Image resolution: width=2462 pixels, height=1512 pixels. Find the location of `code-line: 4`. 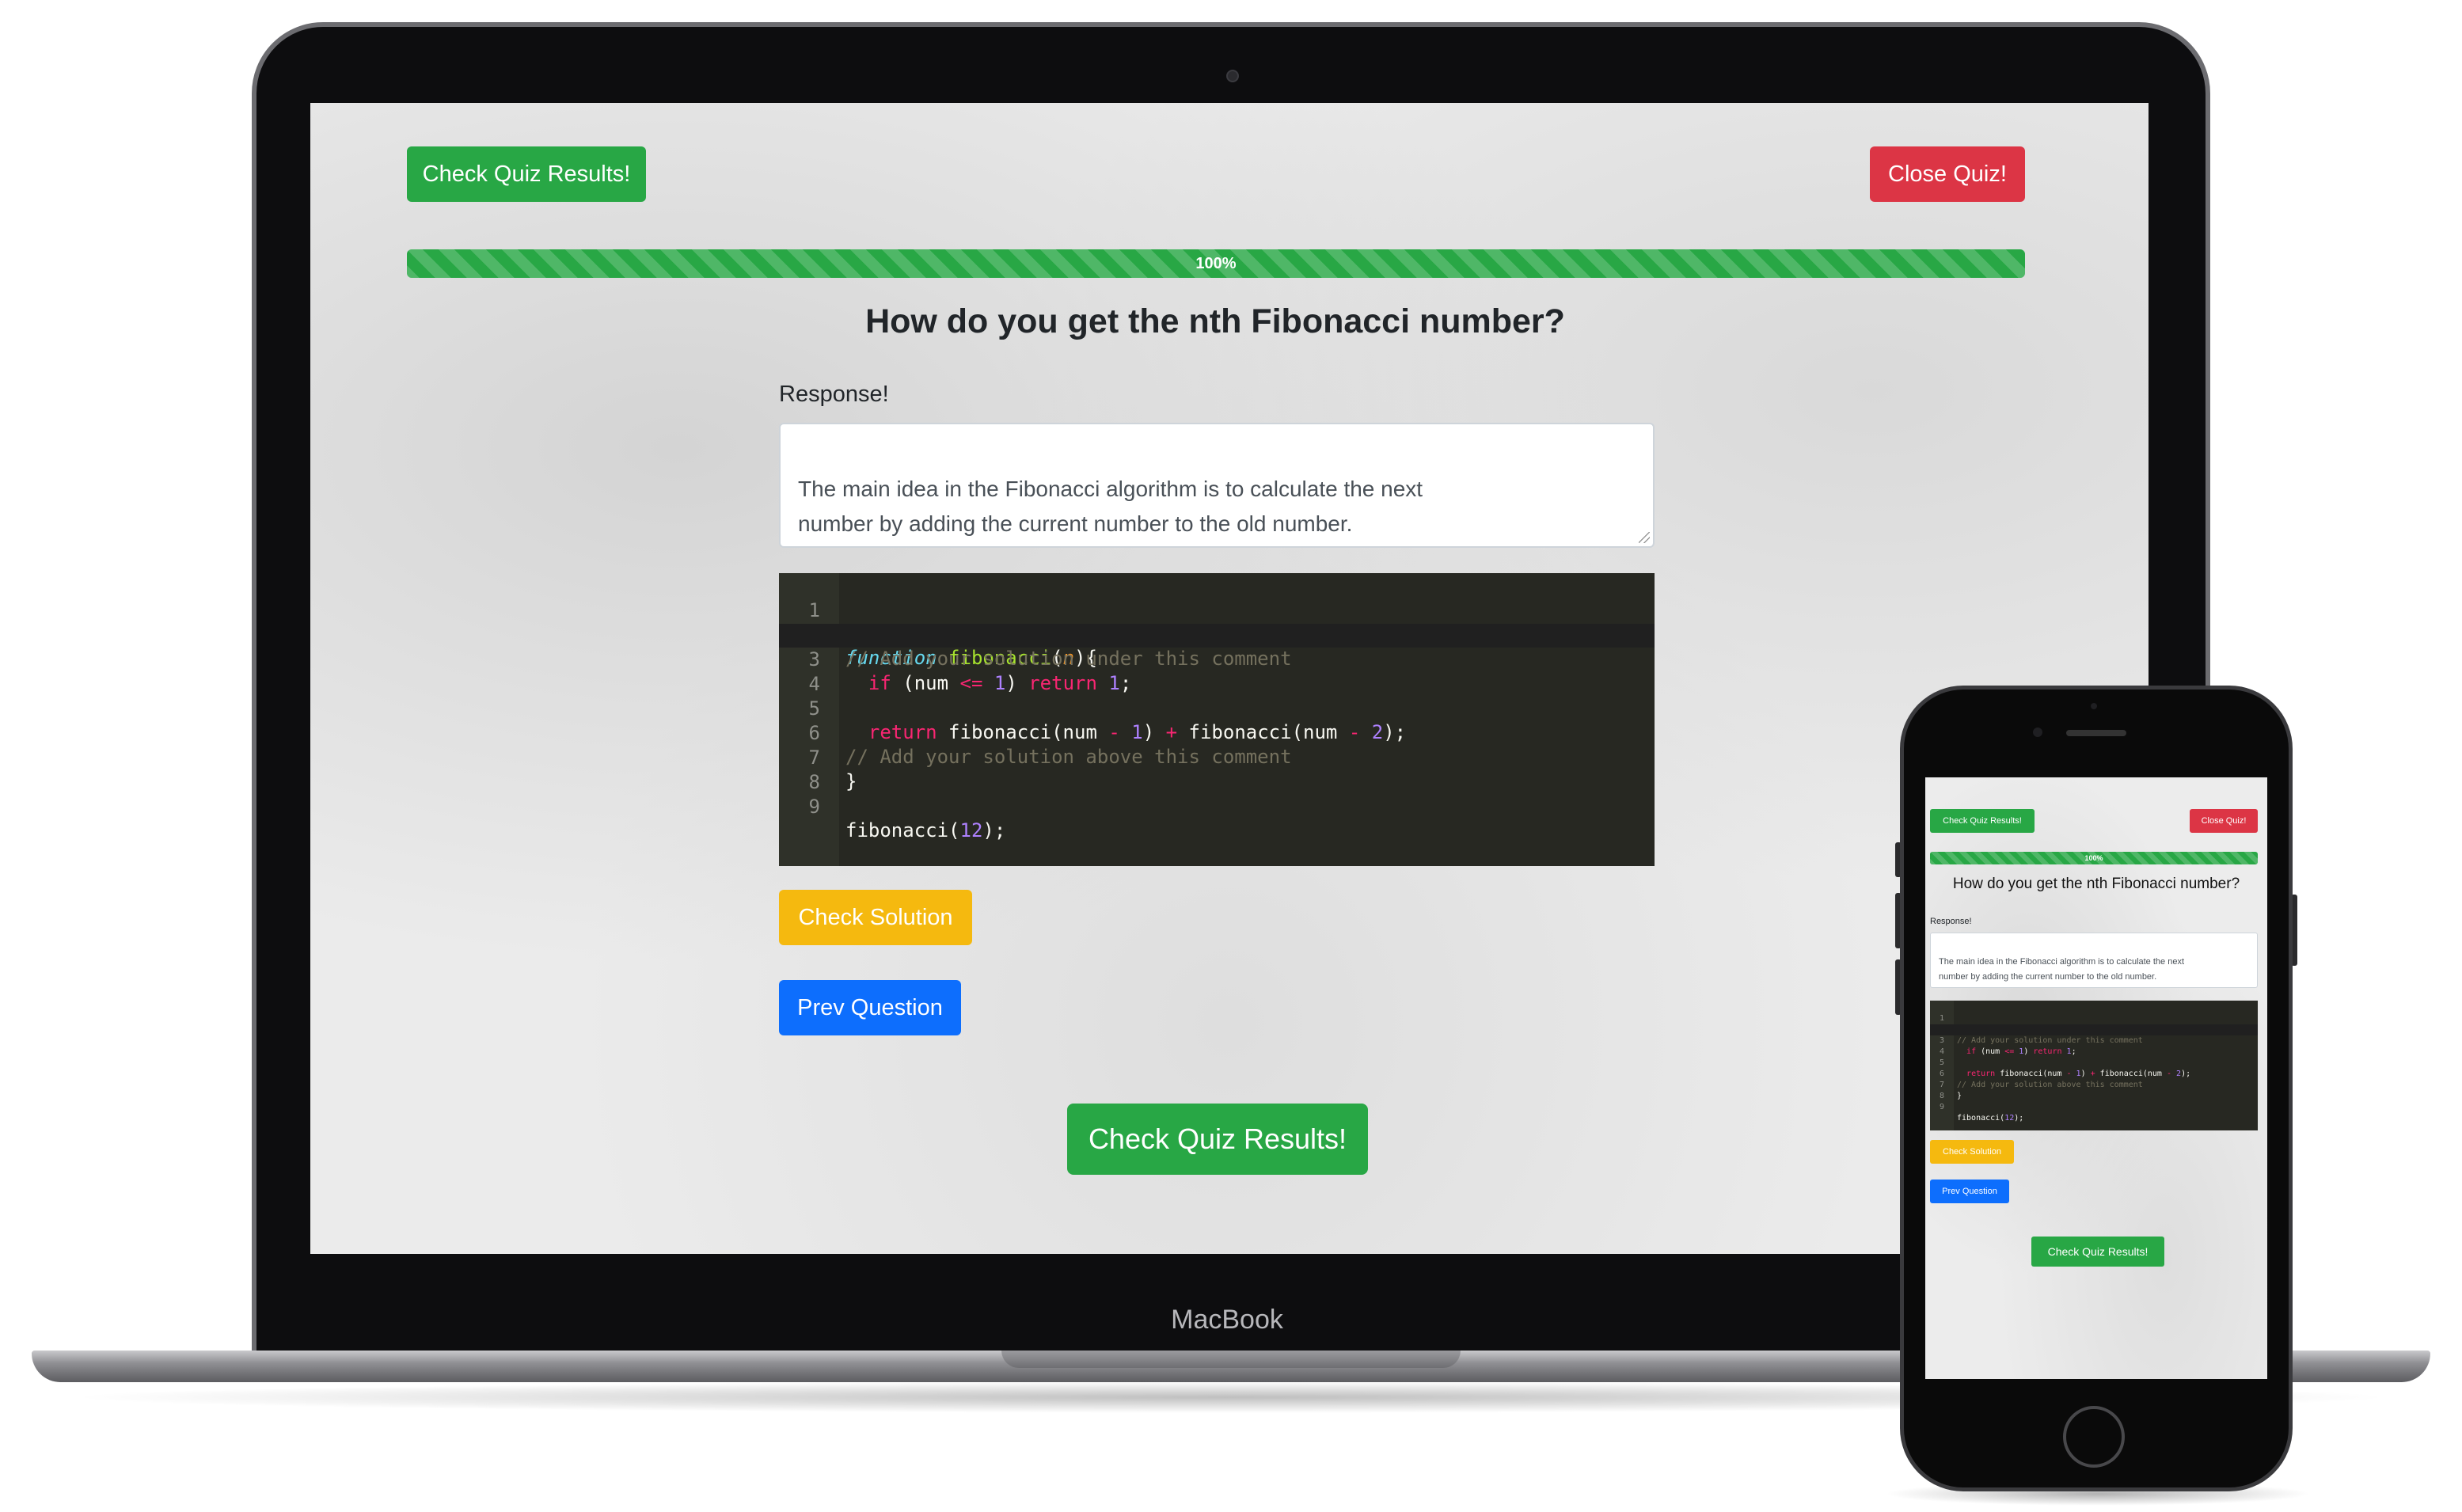

code-line: 4 is located at coordinates (814, 684).